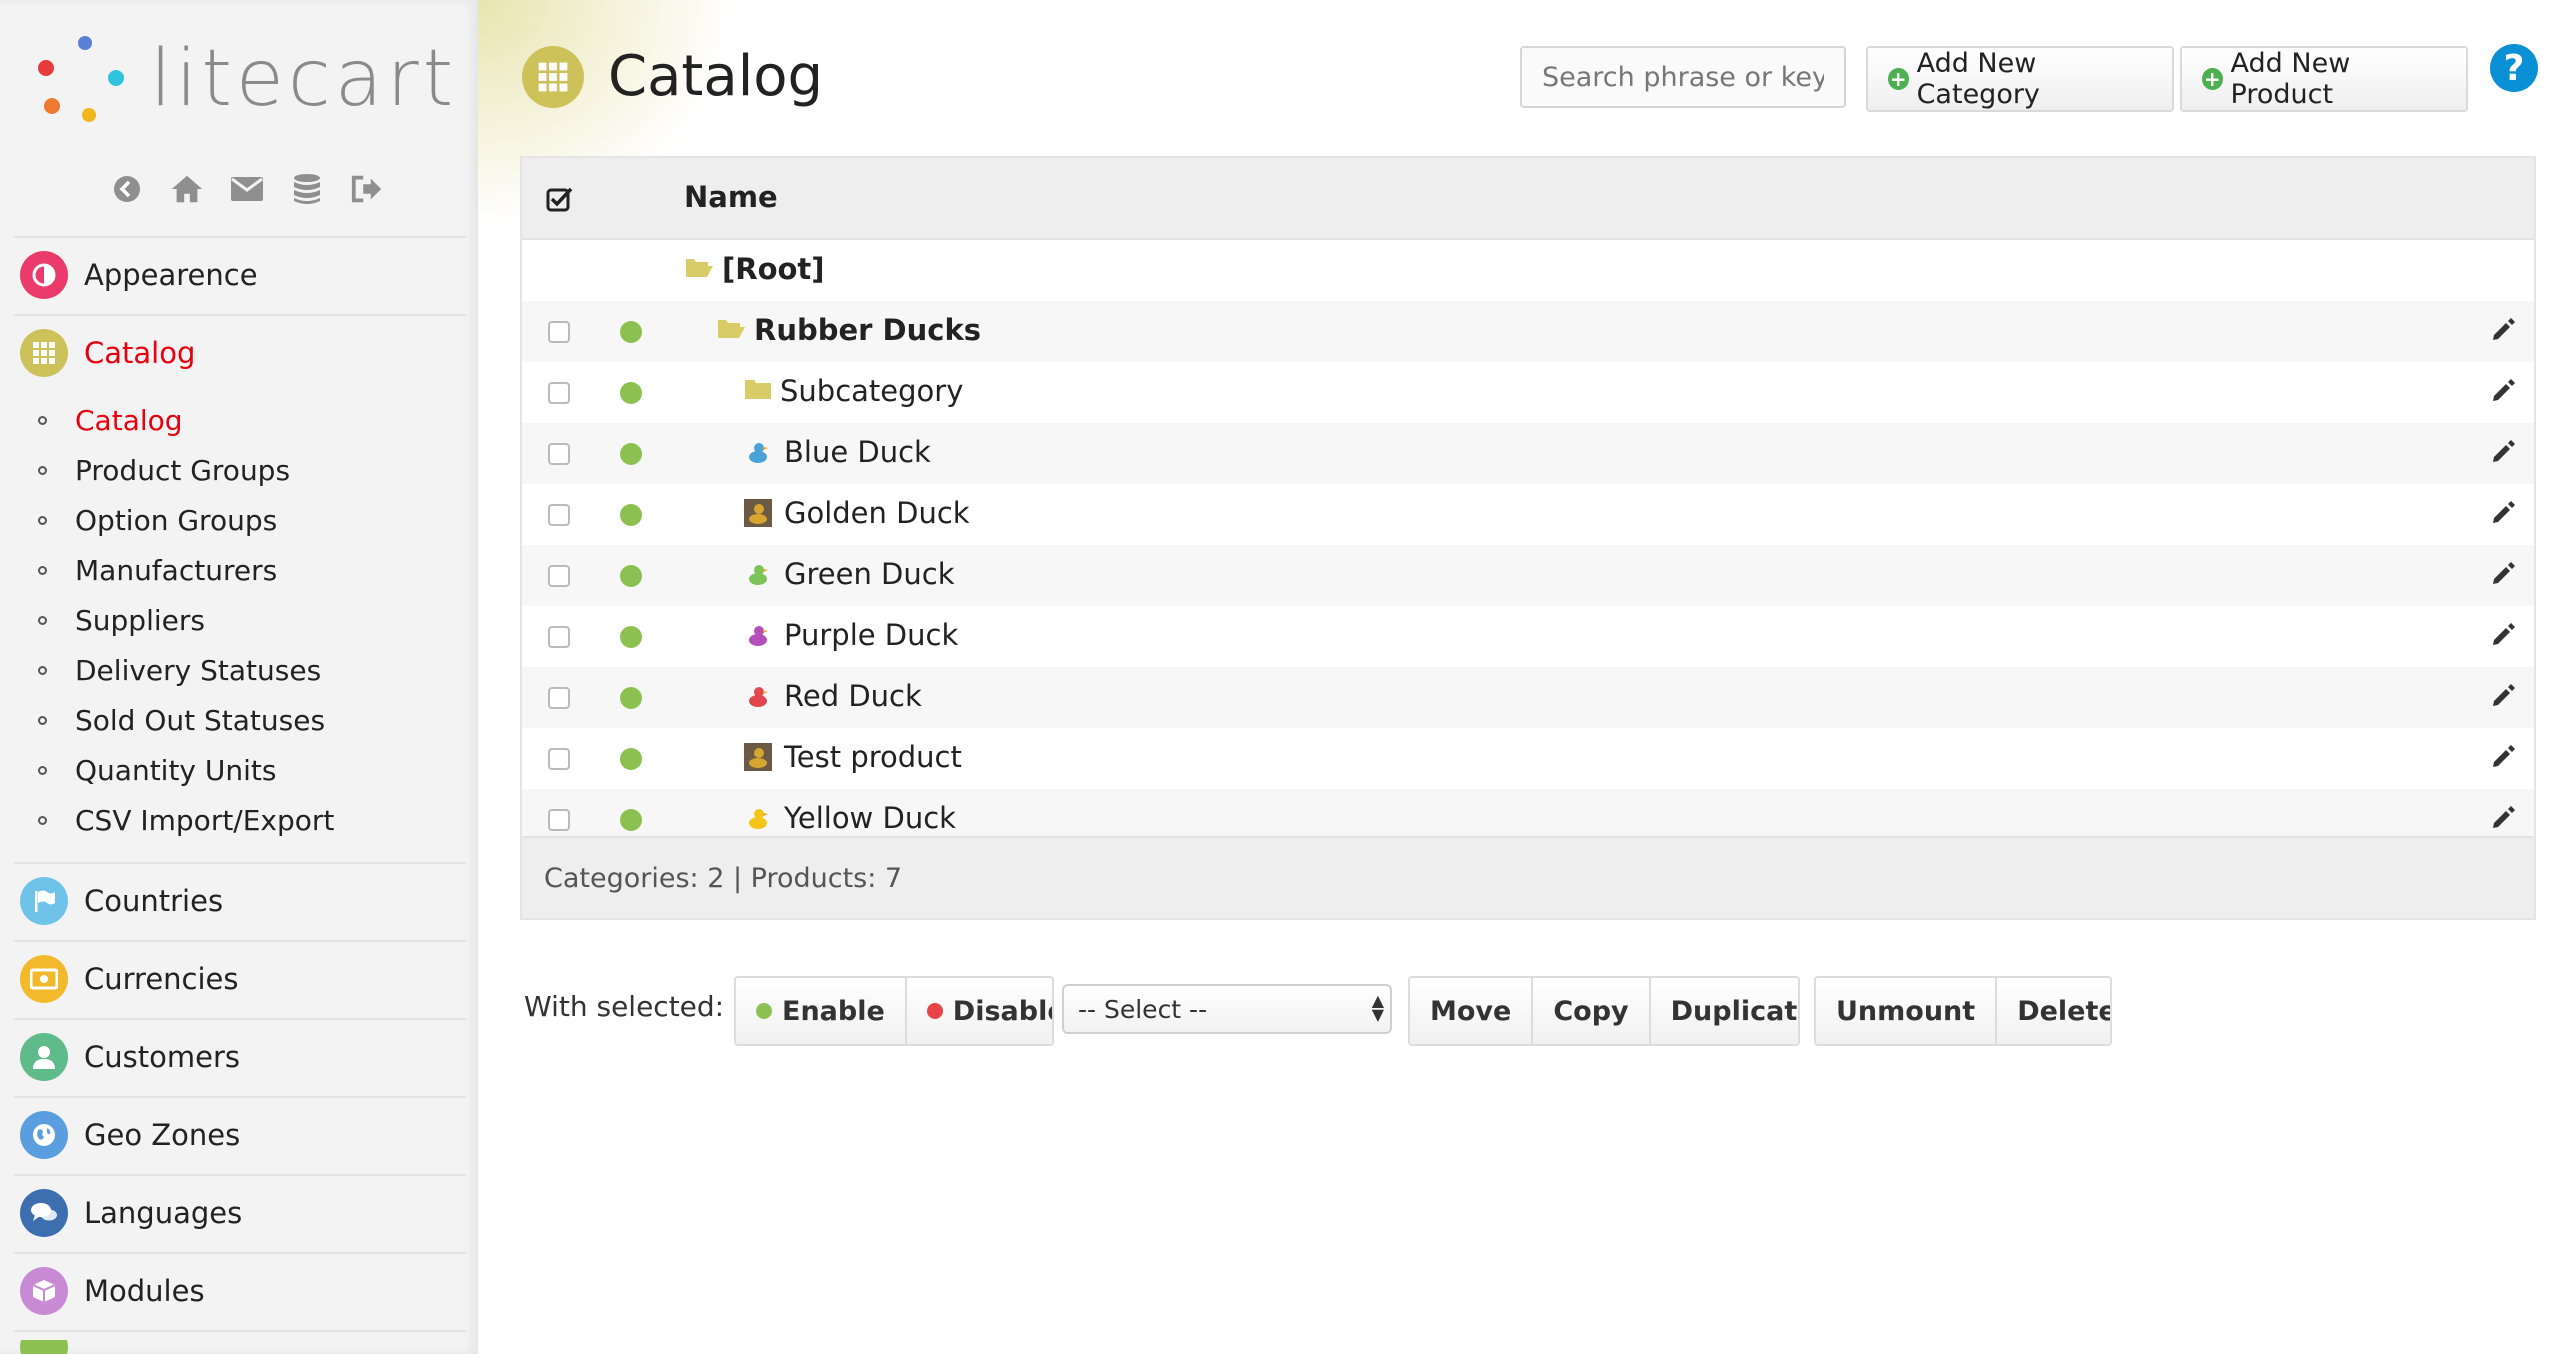 This screenshot has width=2560, height=1354. Describe the element at coordinates (1227, 1009) in the screenshot. I see `category-select: -- Select -- ▲ ▼` at that location.